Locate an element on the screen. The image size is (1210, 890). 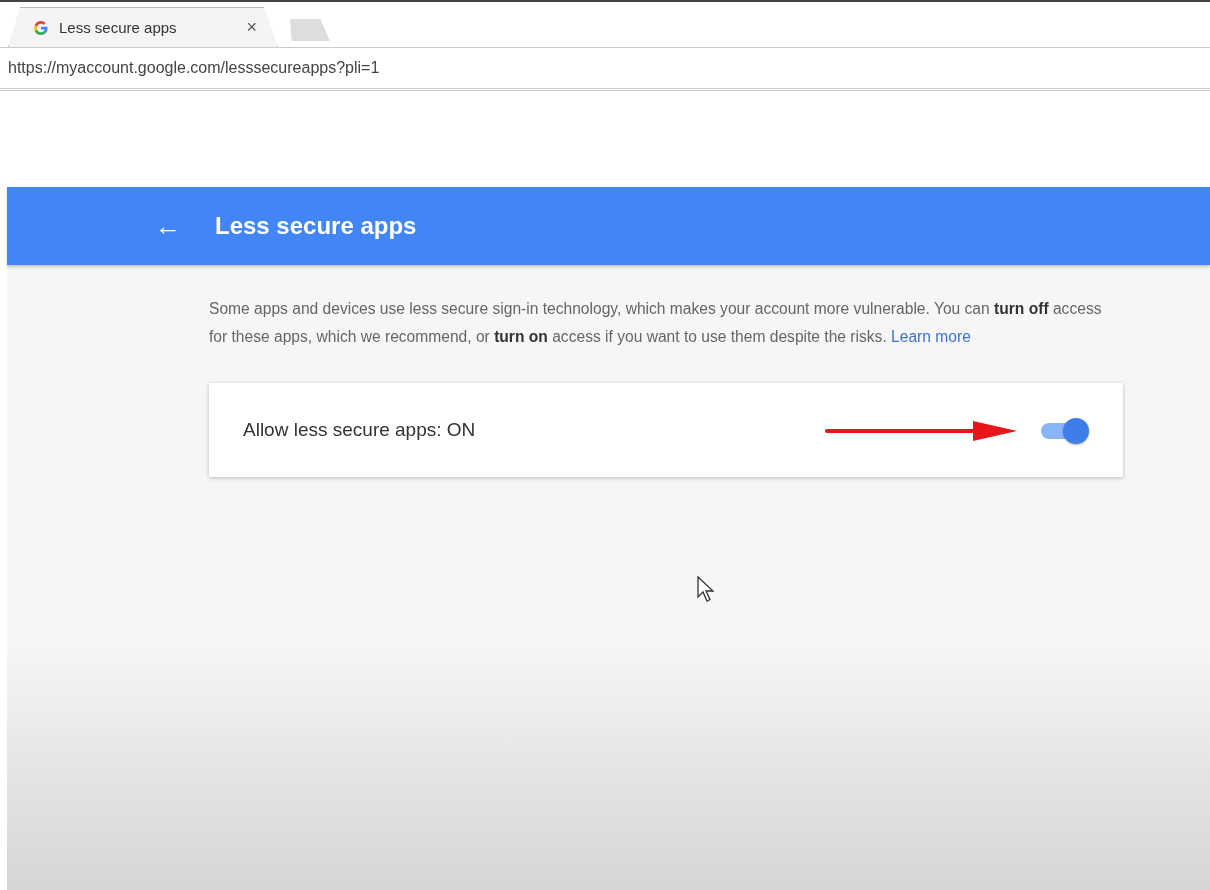
address-bar: https://myaccount.google.com/lesssecureapps?pli=1 is located at coordinates (194, 68).